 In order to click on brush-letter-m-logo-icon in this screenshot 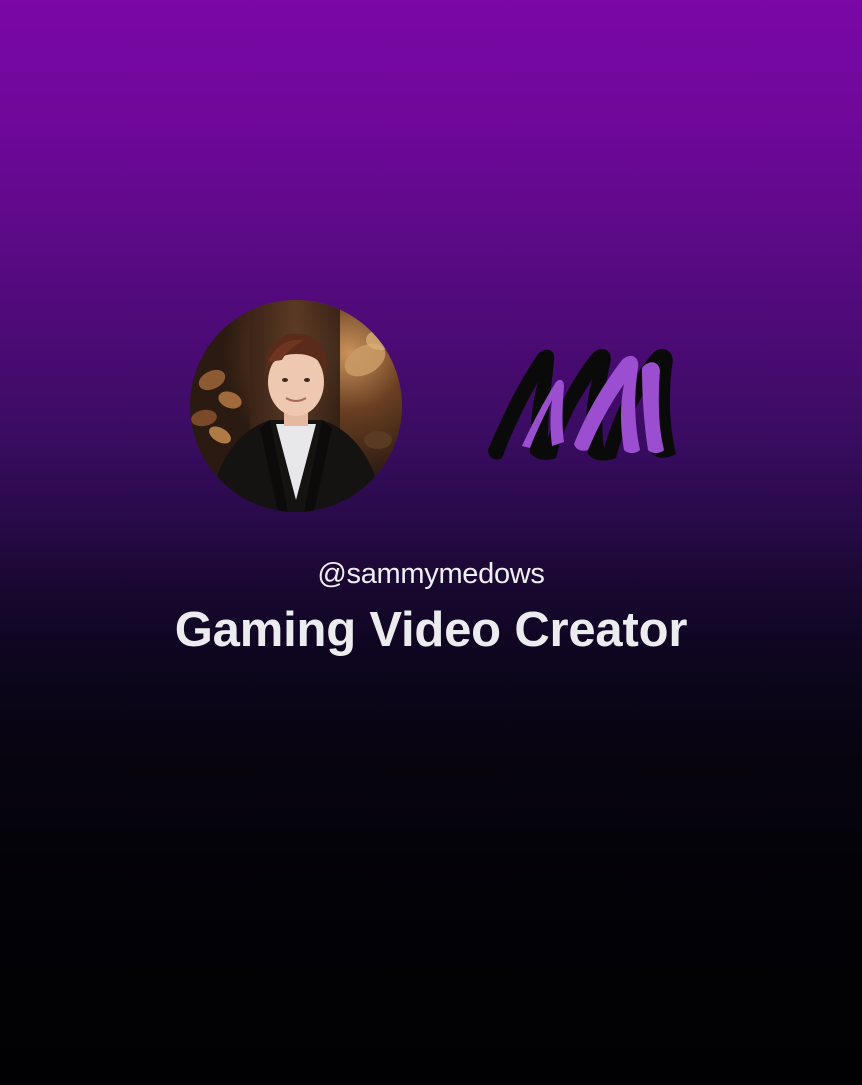, I will do `click(582, 404)`.